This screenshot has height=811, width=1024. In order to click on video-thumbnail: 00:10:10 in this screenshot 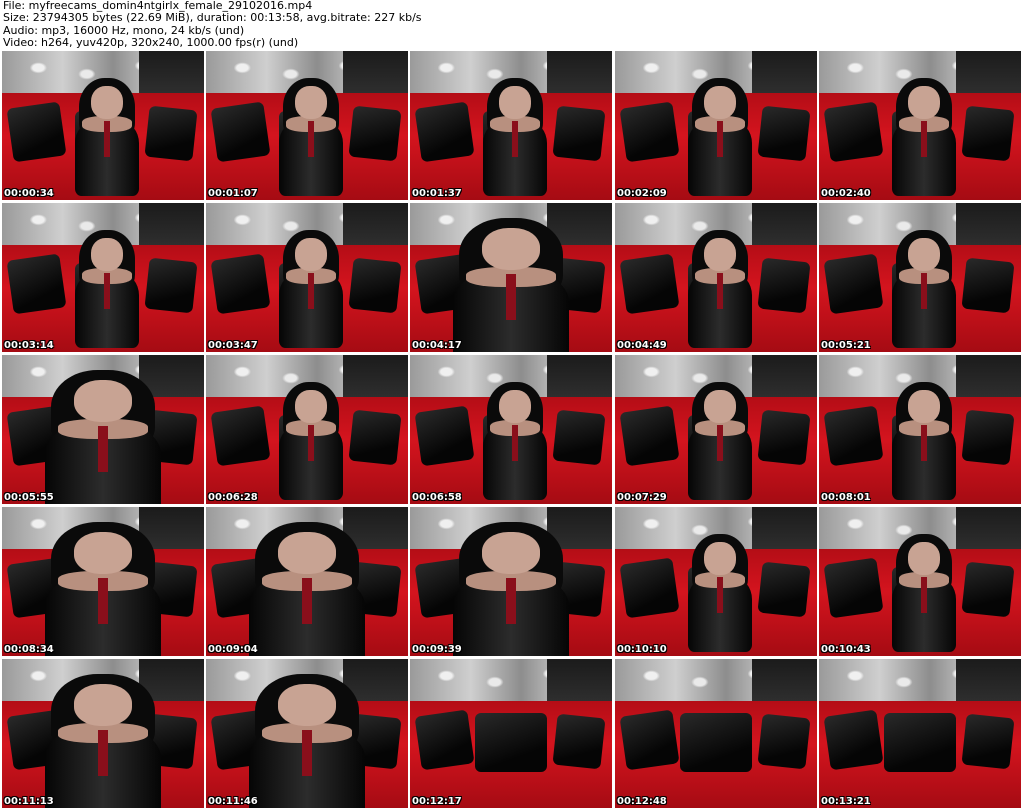, I will do `click(716, 581)`.